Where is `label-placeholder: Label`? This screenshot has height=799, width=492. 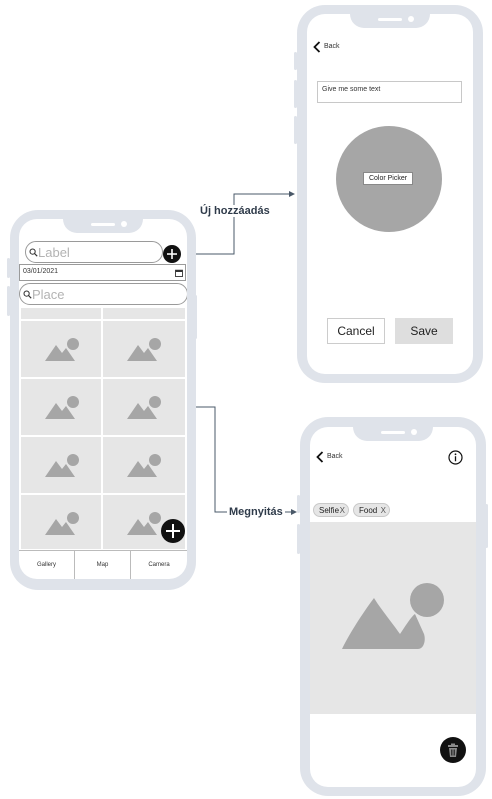 label-placeholder: Label is located at coordinates (54, 252).